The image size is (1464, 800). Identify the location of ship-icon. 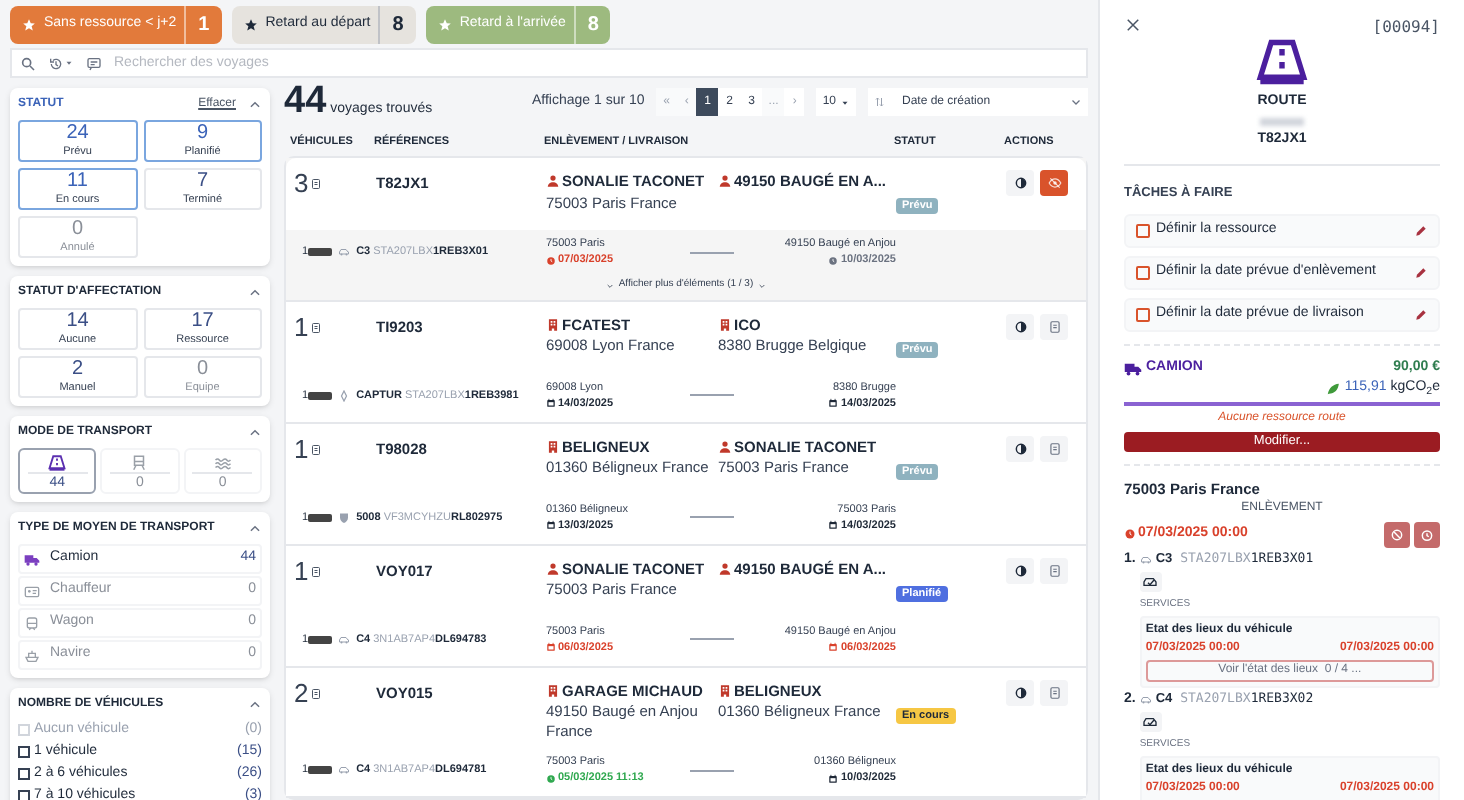
(32, 655).